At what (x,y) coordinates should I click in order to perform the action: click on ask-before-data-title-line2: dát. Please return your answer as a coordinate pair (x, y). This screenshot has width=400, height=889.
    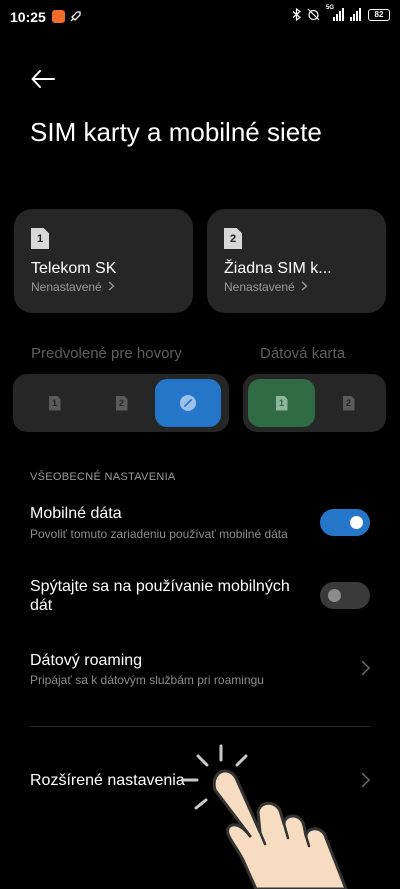
    Looking at the image, I should click on (41, 605).